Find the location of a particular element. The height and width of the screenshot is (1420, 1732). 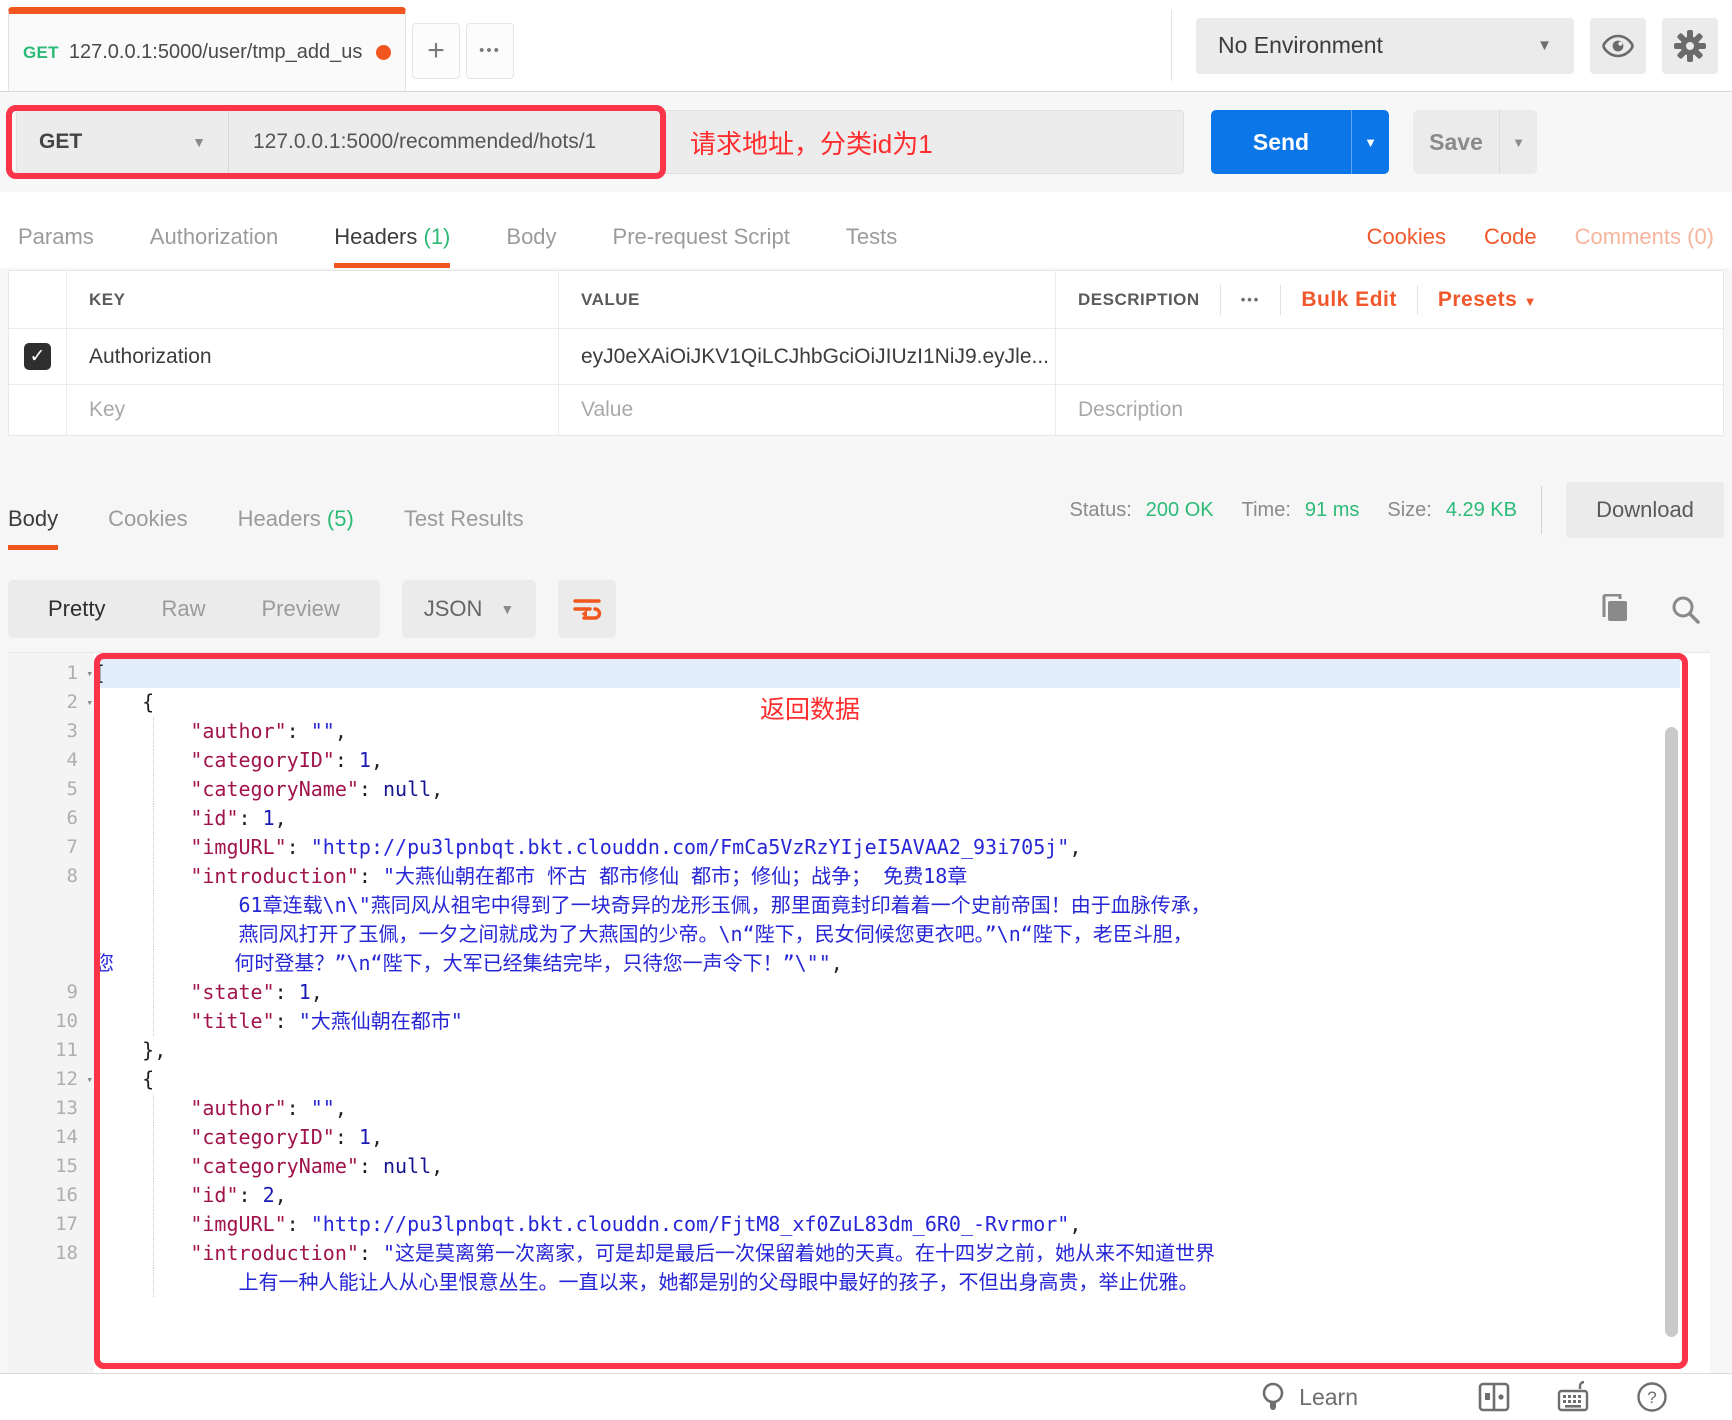

learn-button: Learn is located at coordinates (1309, 1397).